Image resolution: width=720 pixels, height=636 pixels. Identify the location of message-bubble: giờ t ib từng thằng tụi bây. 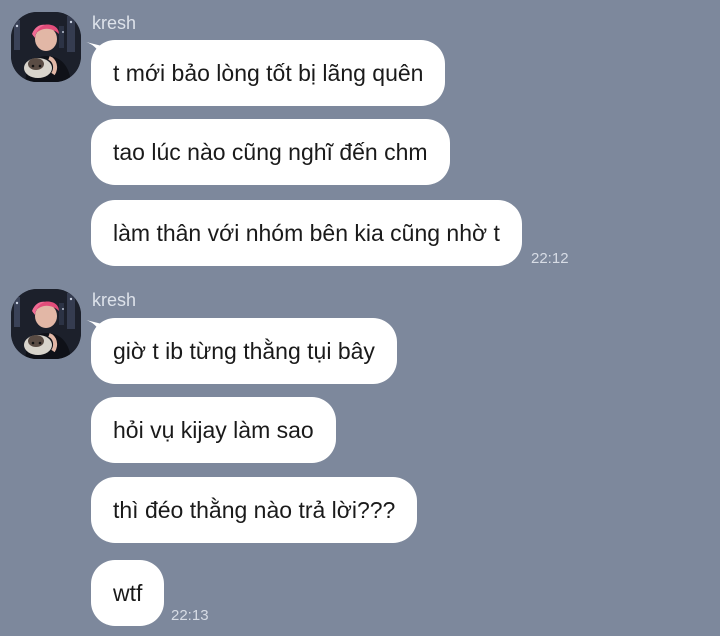
(244, 351).